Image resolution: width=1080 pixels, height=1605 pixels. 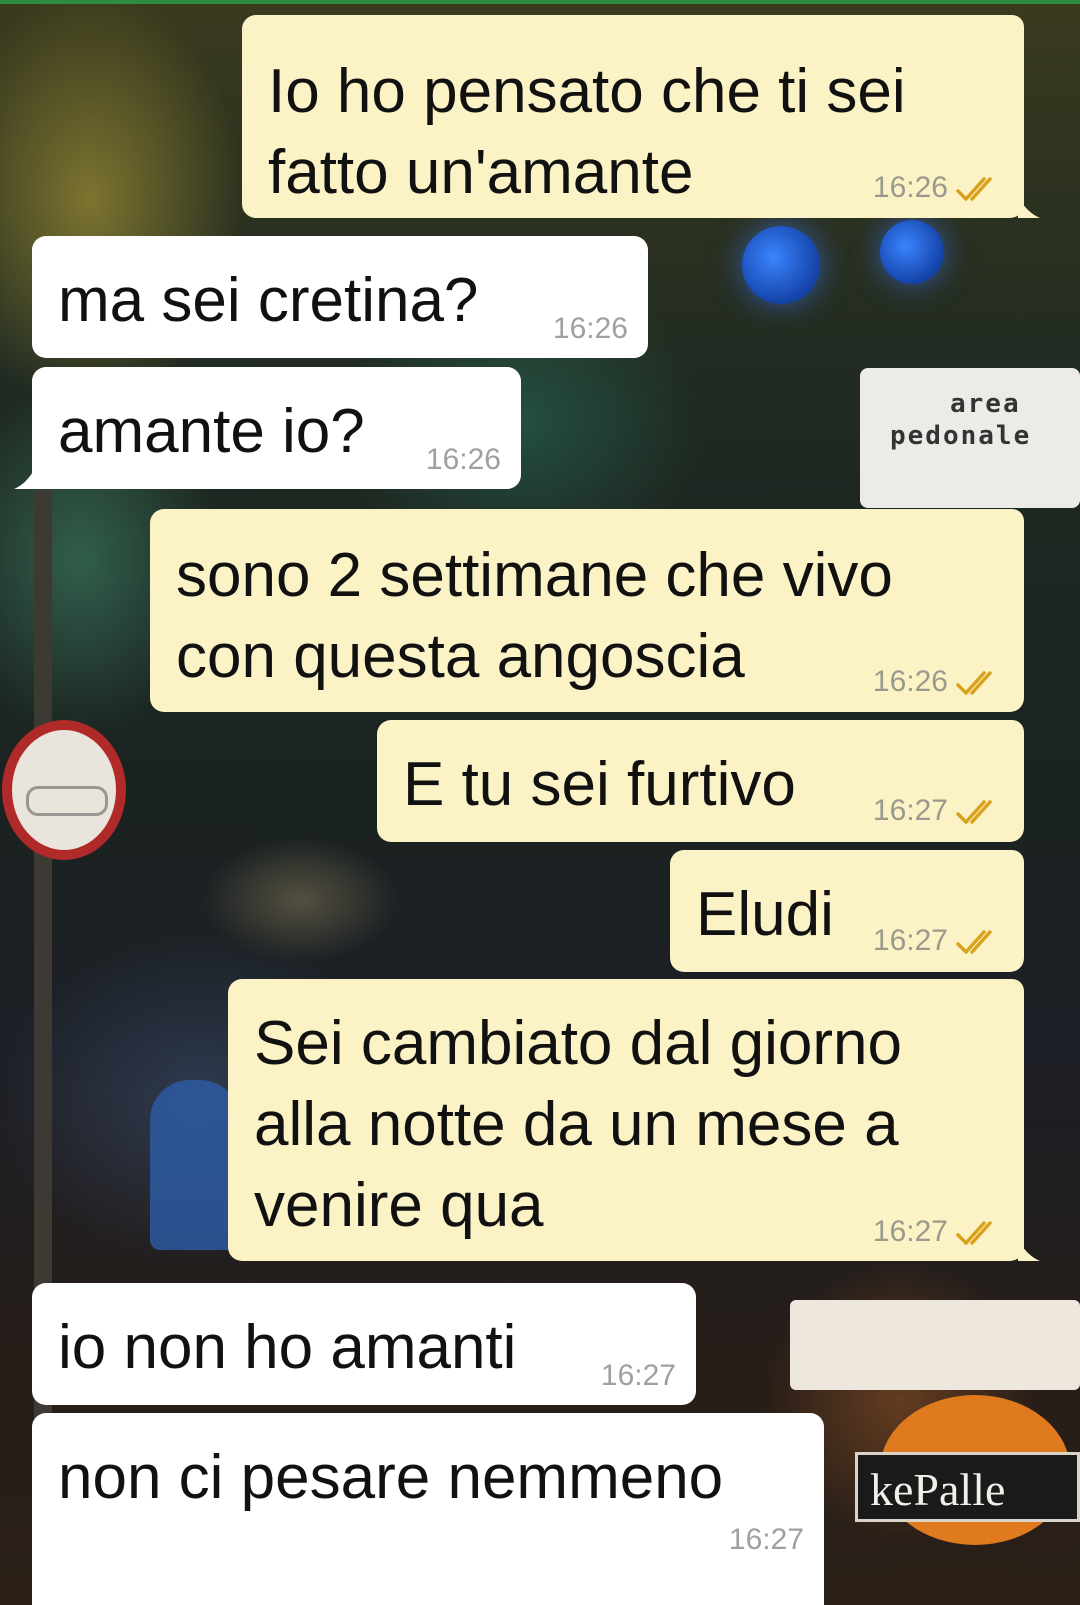 I want to click on message-text: non ci pesare nemmeno, so click(x=391, y=1477).